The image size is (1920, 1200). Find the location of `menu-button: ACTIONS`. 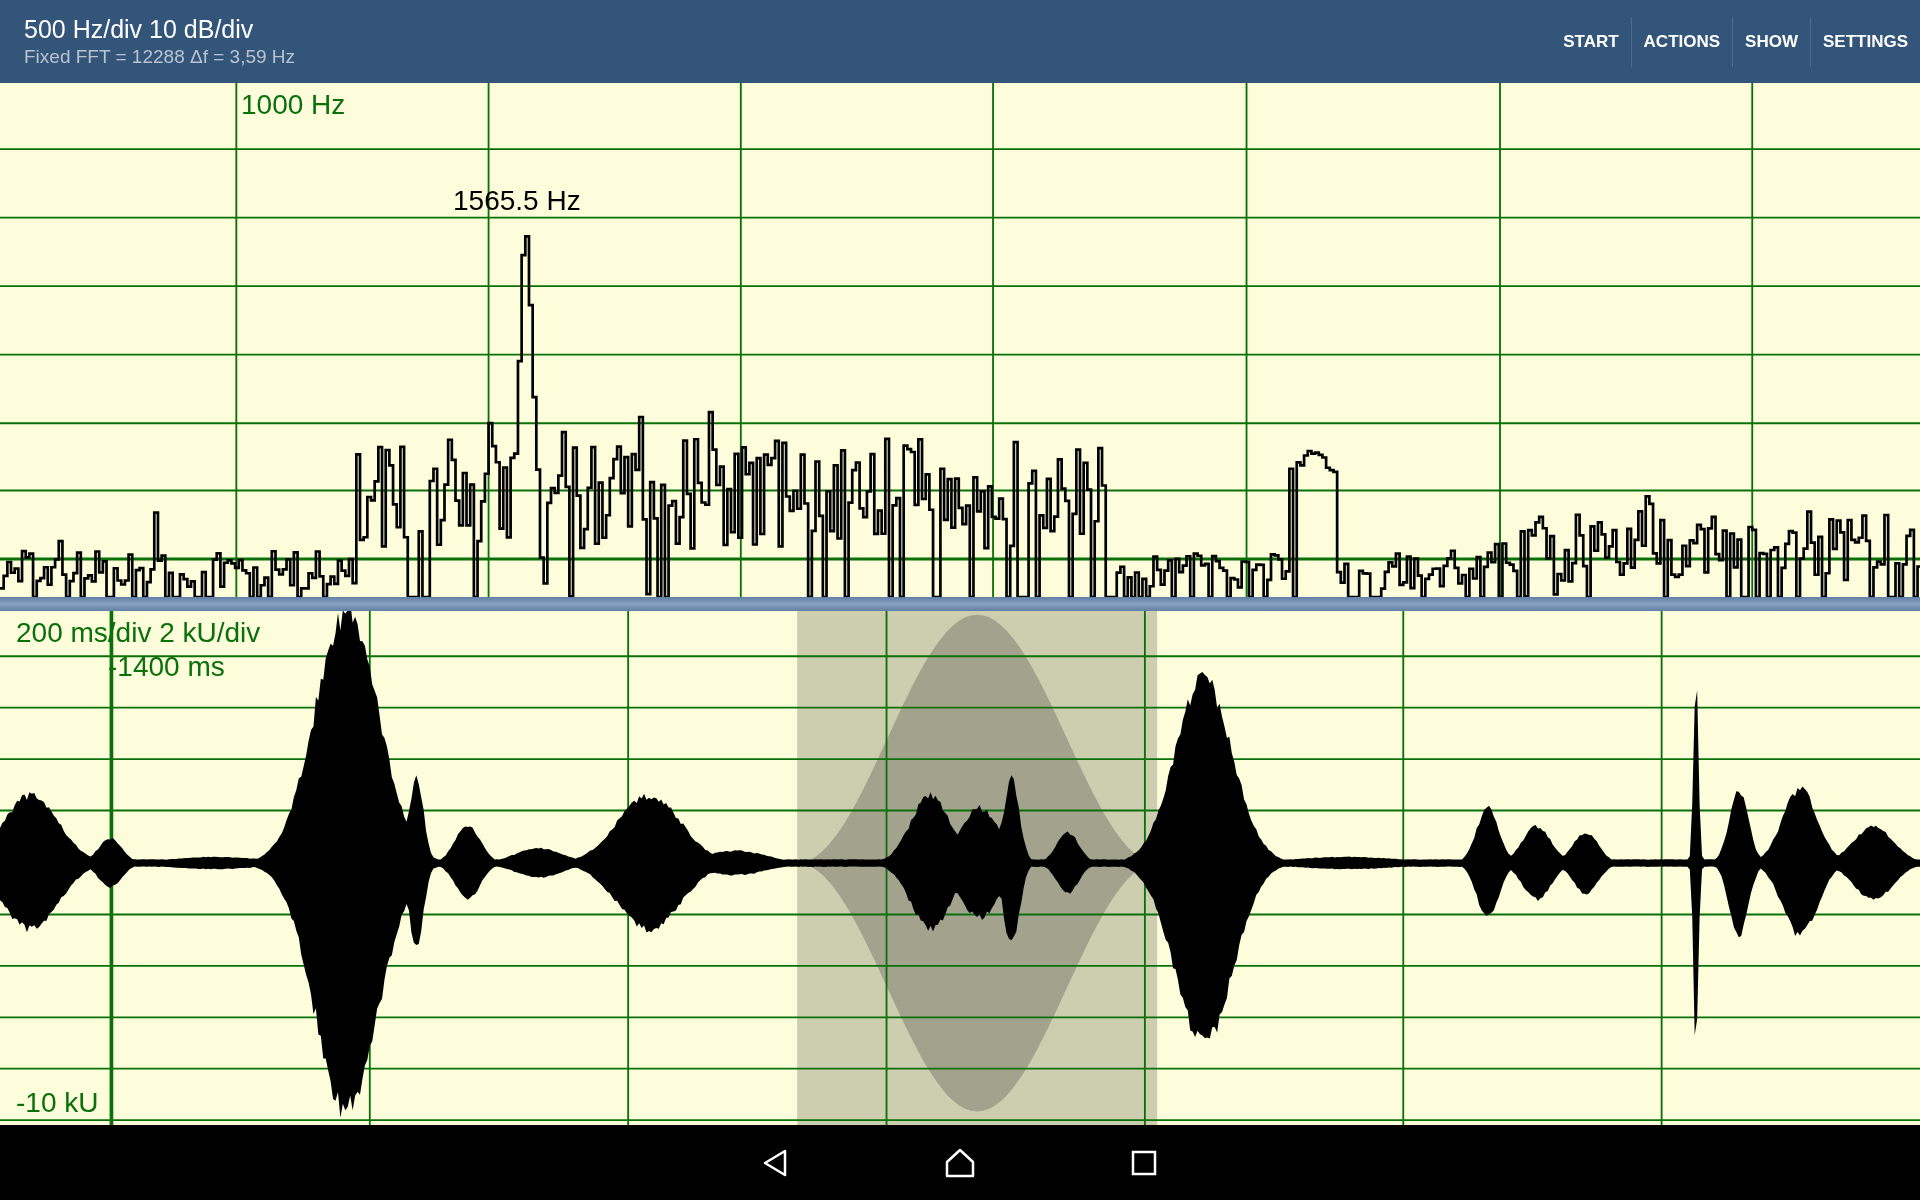

menu-button: ACTIONS is located at coordinates (1682, 41).